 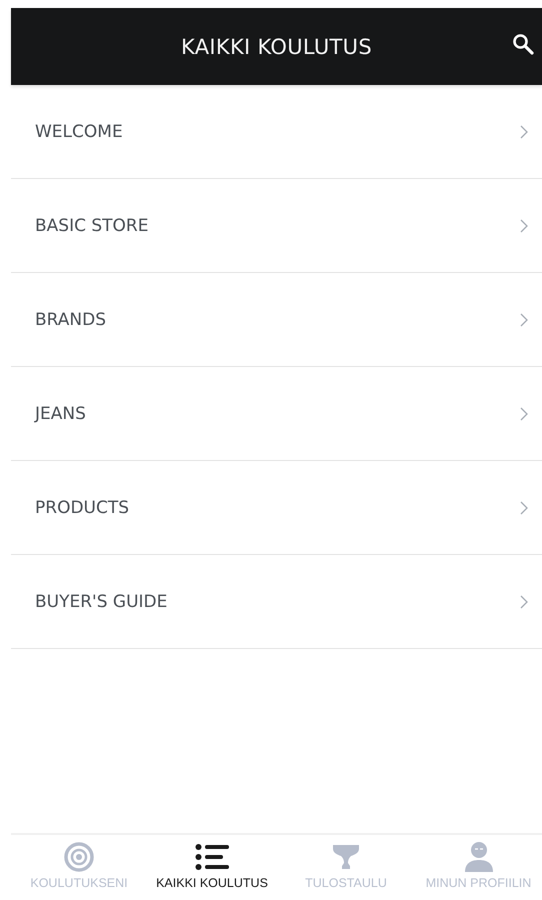 What do you see at coordinates (276, 508) in the screenshot?
I see `course-item: PRODUCTS` at bounding box center [276, 508].